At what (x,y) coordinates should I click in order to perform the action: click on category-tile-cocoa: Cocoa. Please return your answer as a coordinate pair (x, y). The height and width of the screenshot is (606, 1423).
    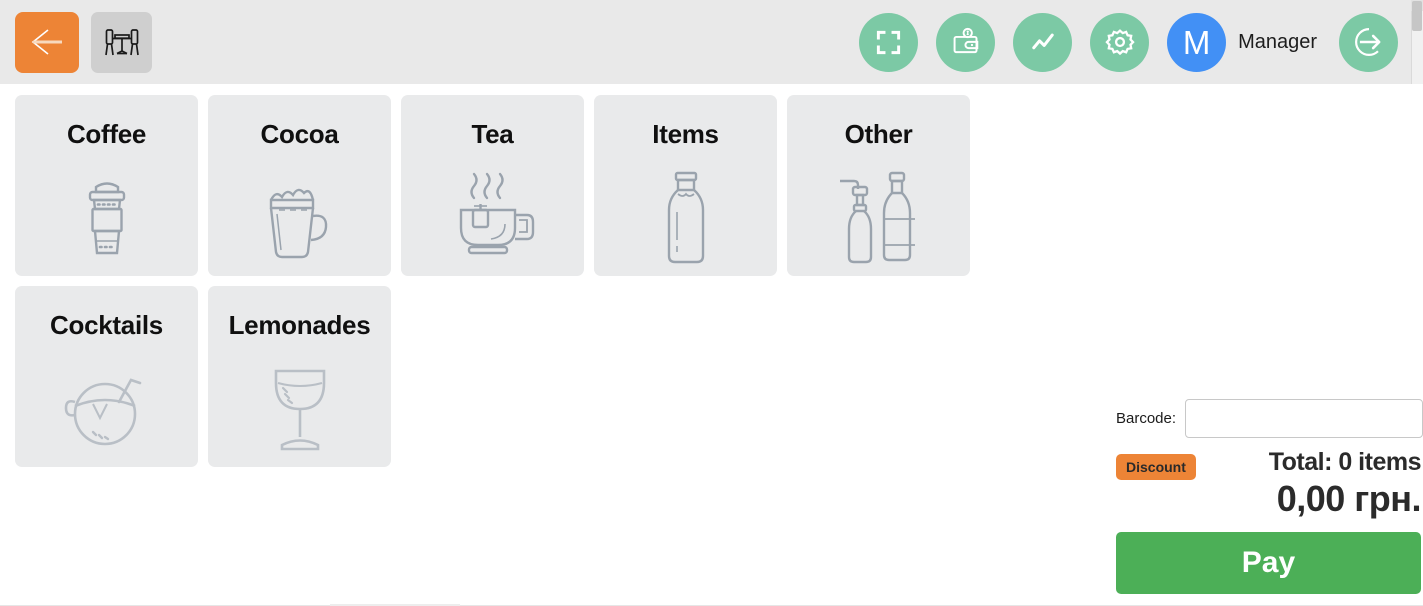
    Looking at the image, I should click on (299, 185).